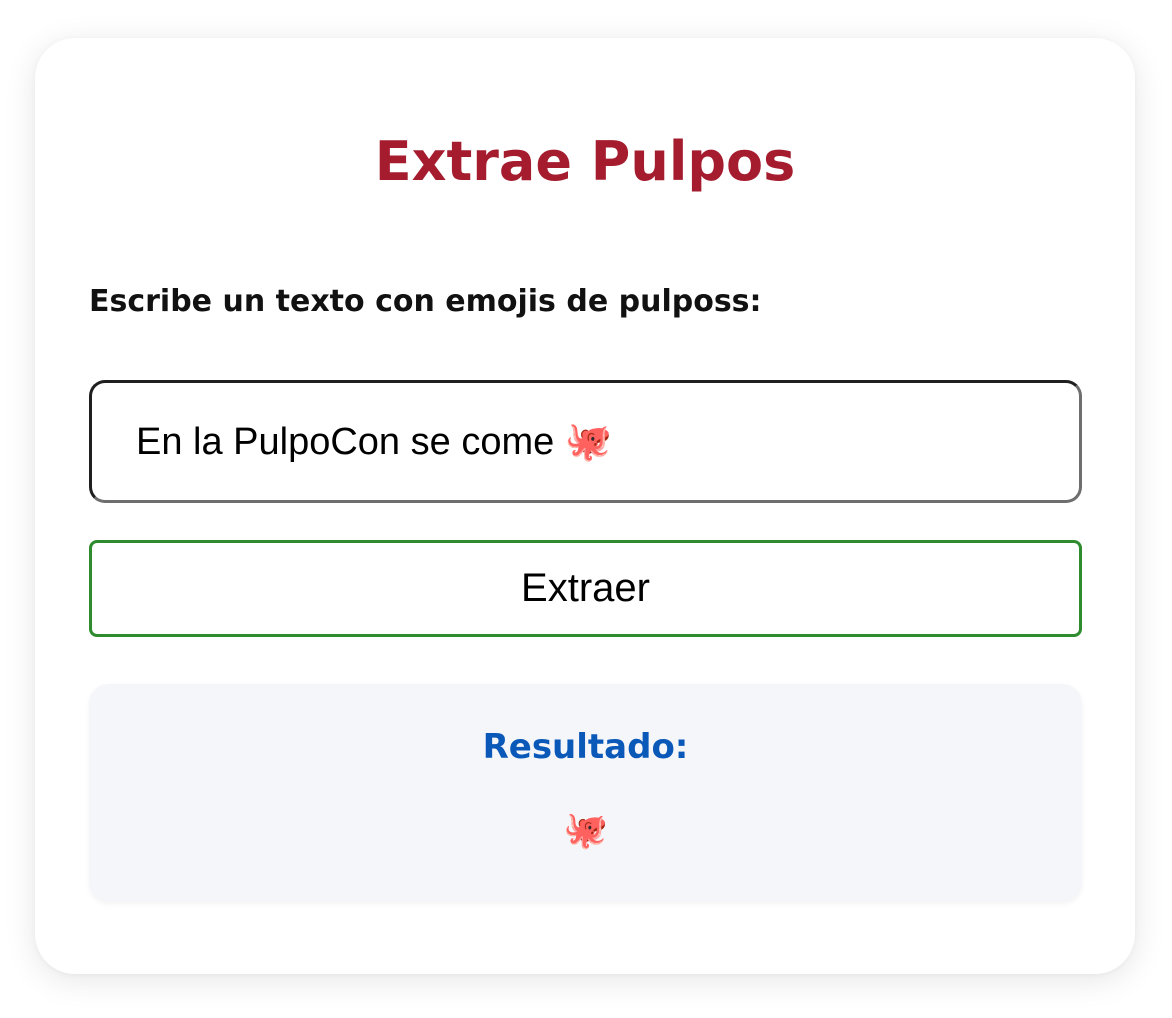 Image resolution: width=1172 pixels, height=1018 pixels. What do you see at coordinates (585, 829) in the screenshot?
I see `result-value: 🐙` at bounding box center [585, 829].